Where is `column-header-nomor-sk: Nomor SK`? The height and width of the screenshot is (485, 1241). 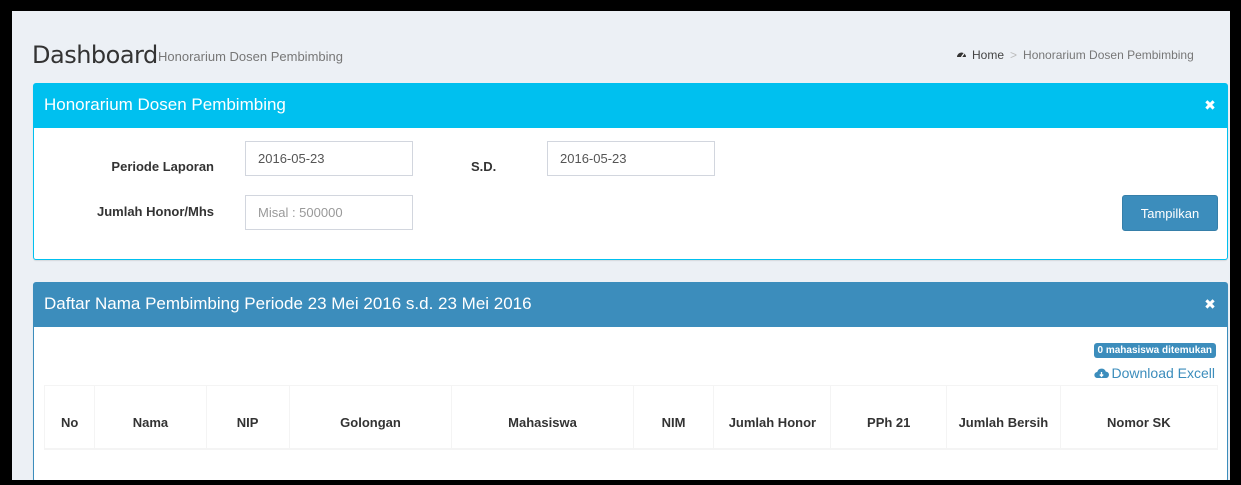 column-header-nomor-sk: Nomor SK is located at coordinates (1139, 417).